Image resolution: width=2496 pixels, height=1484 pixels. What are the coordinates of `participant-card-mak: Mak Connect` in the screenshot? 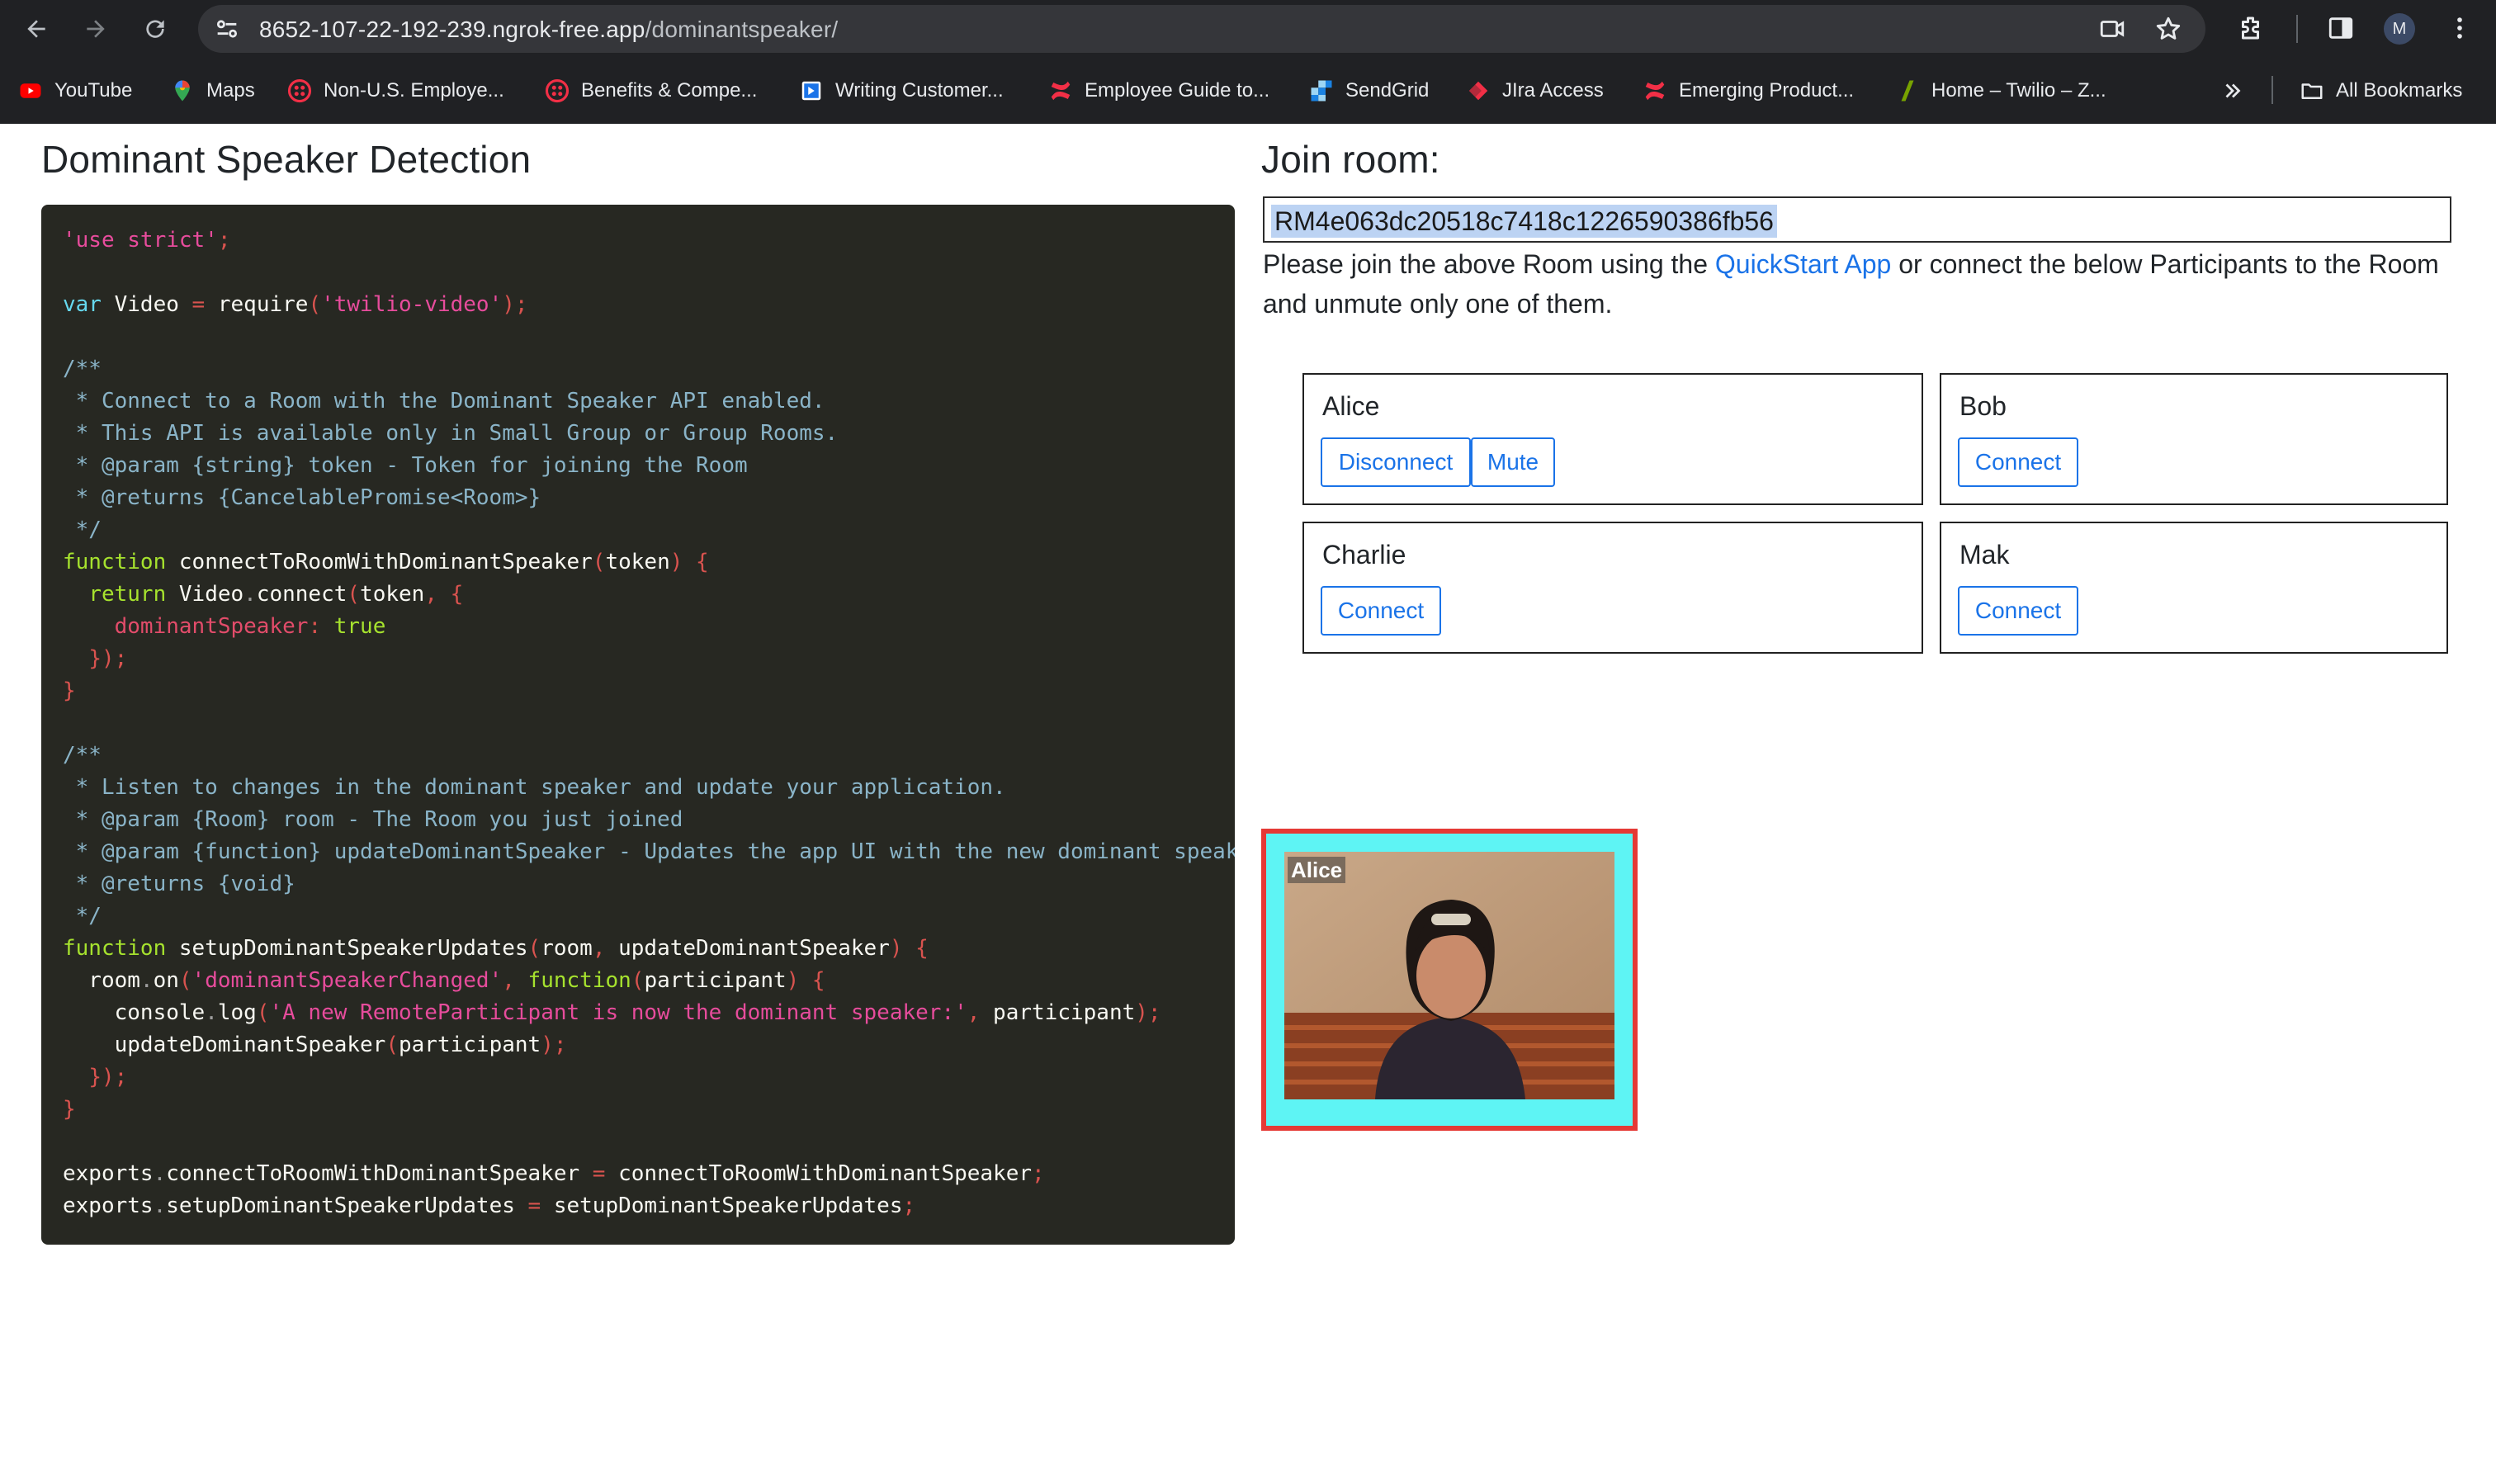 It's located at (2194, 588).